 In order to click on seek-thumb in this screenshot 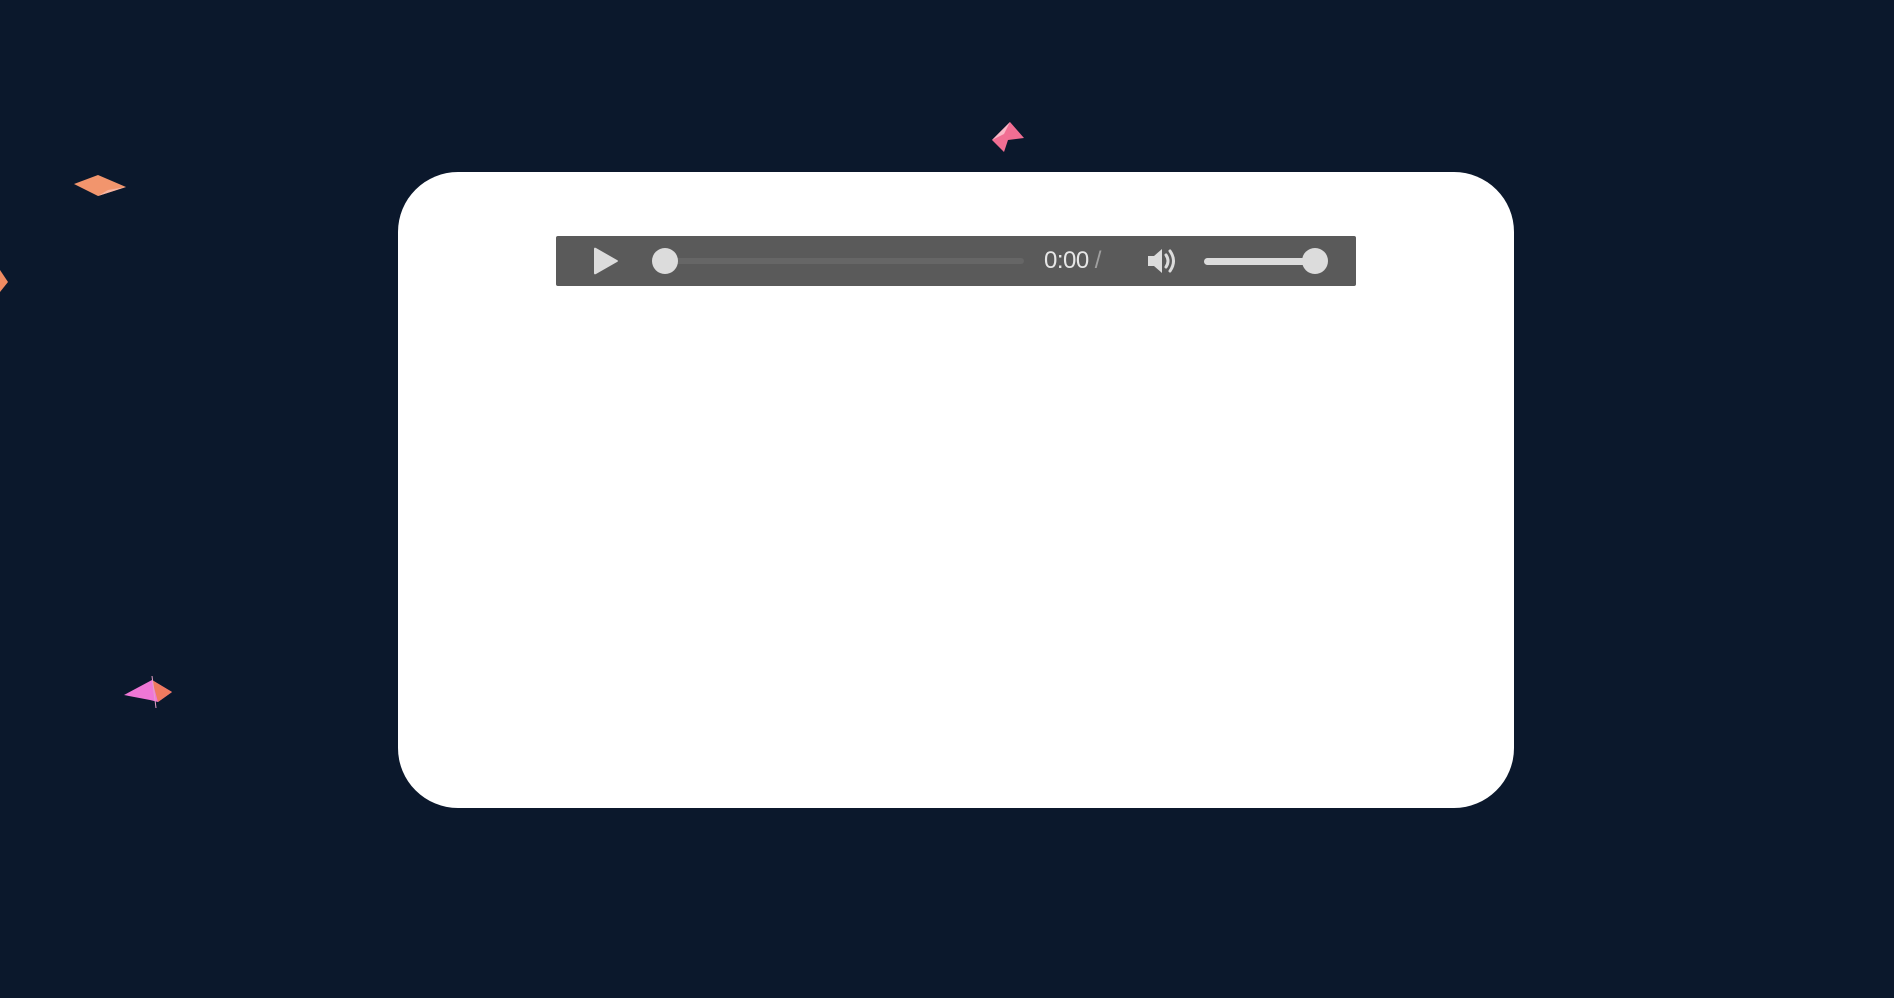, I will do `click(665, 261)`.